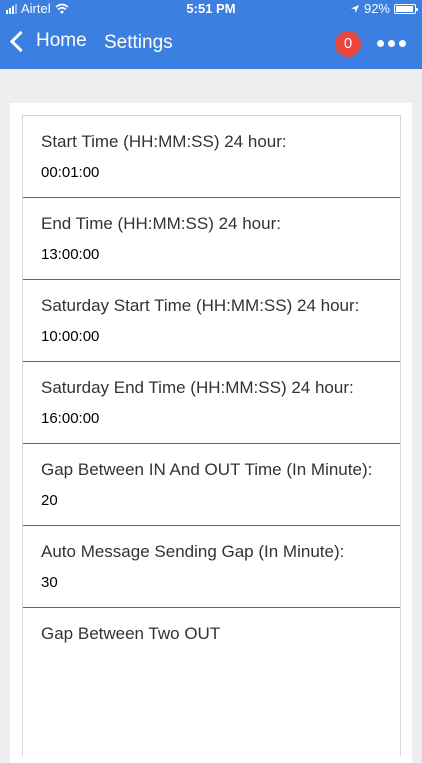 The height and width of the screenshot is (763, 422). What do you see at coordinates (211, 157) in the screenshot?
I see `setting-start-time: Start Time (HH:MM:SS) 24 hour: 00:01:00` at bounding box center [211, 157].